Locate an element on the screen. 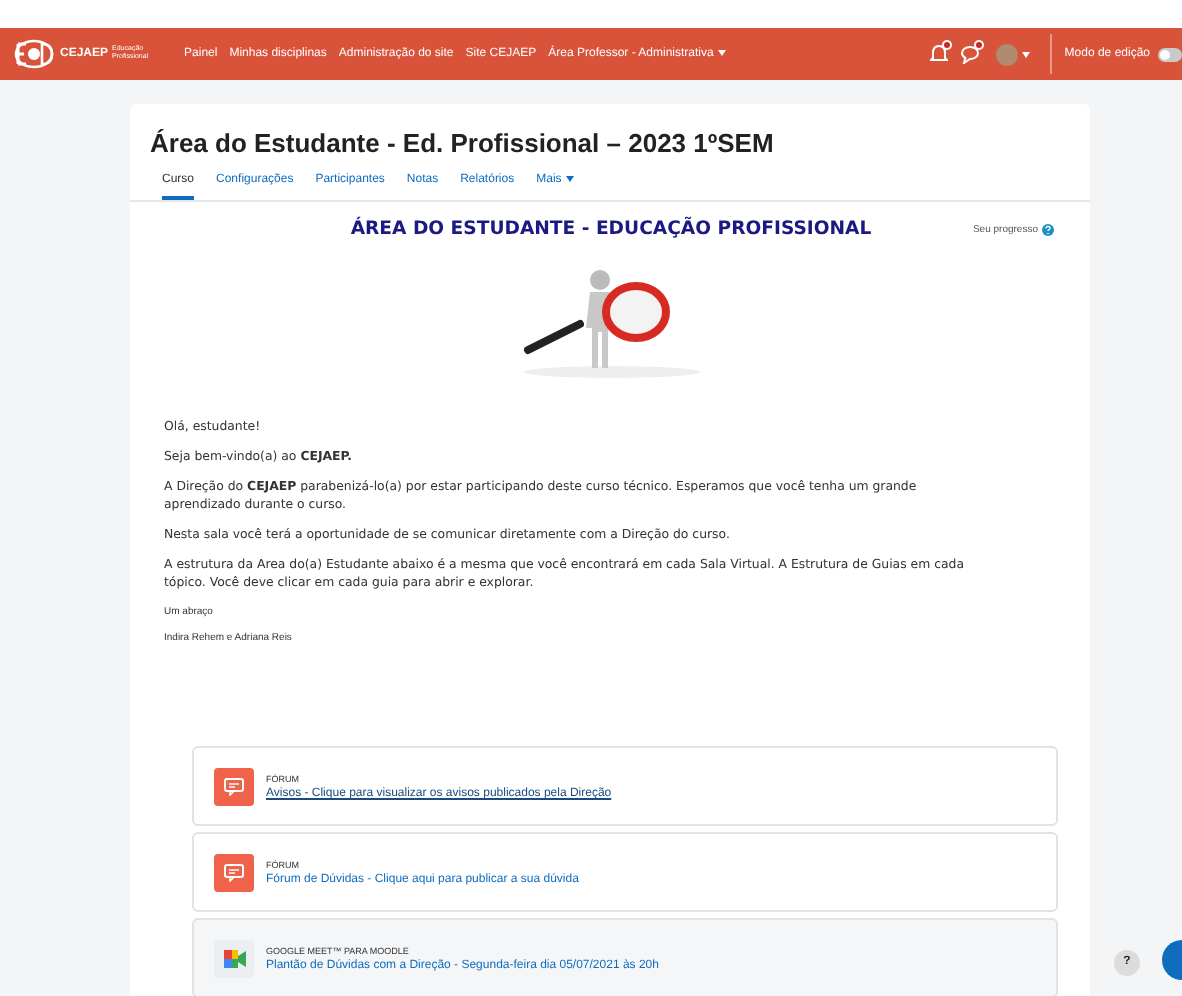 This screenshot has width=1182, height=996. notifications-icon is located at coordinates (939, 54).